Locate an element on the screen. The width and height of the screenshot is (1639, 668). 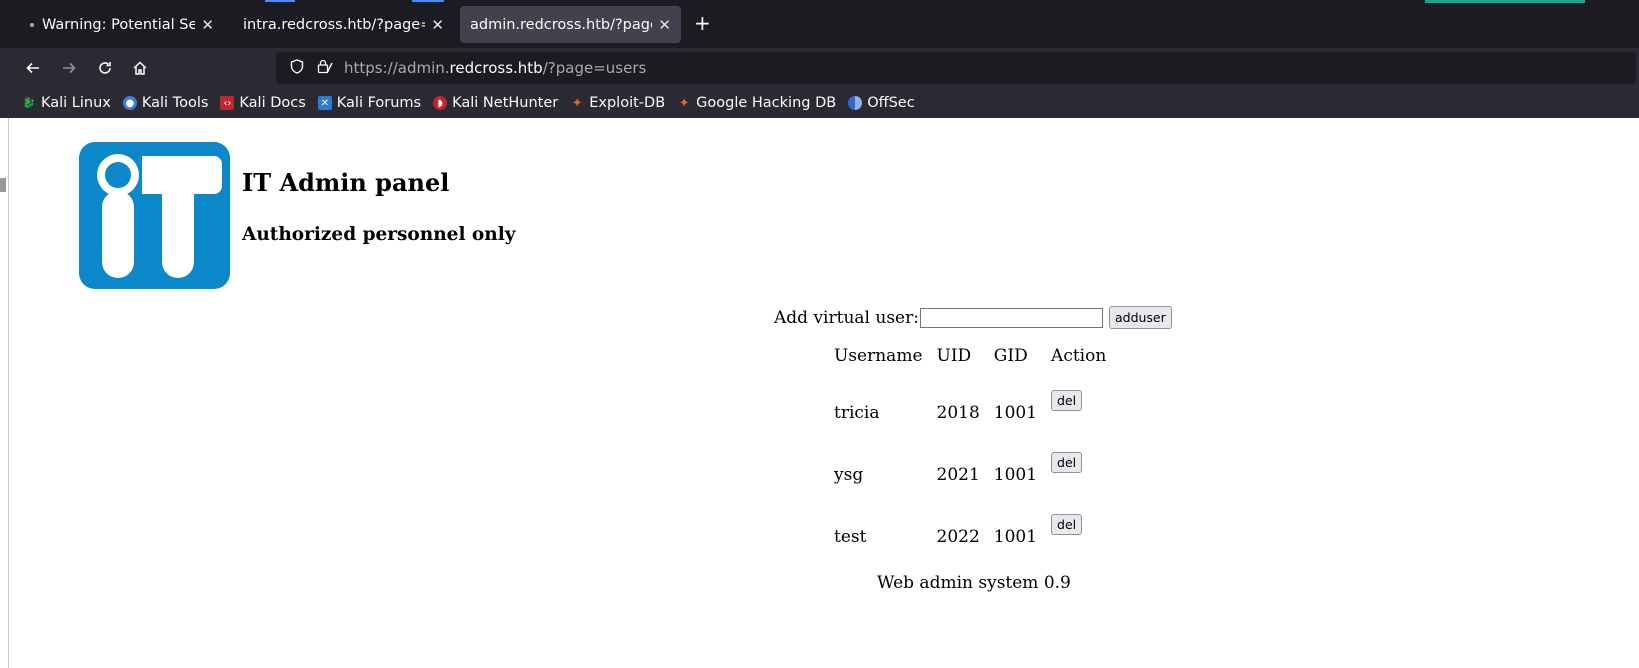
url-bar: https://admin.redcross.htb/?page=users is located at coordinates (956, 68).